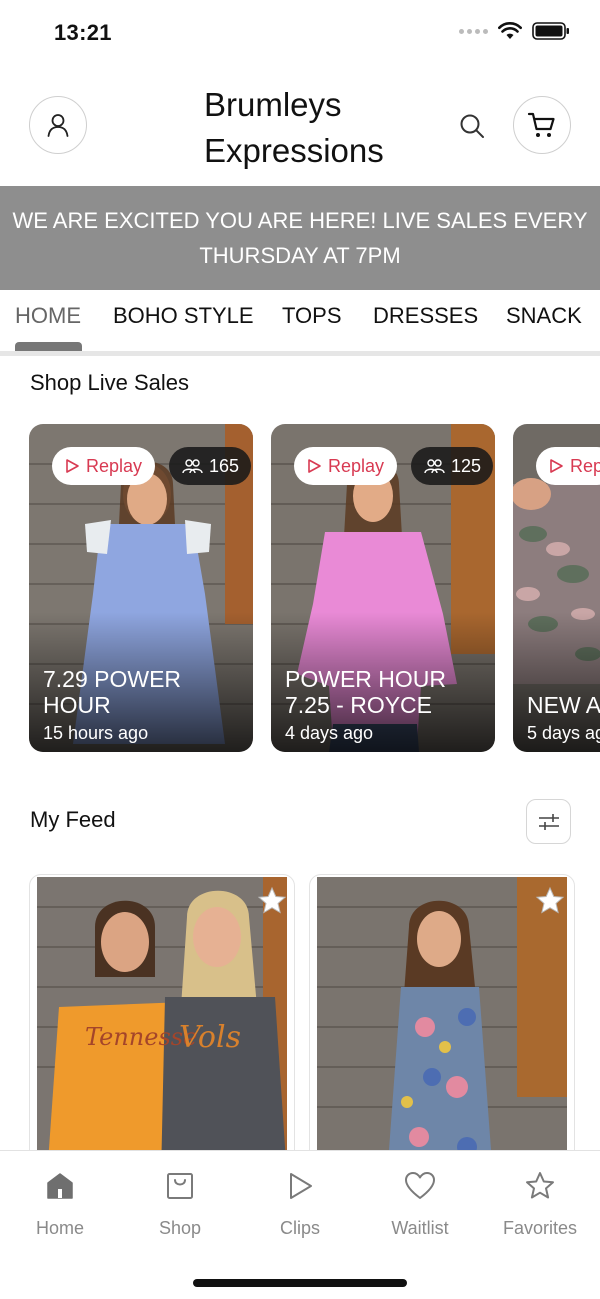  I want to click on replay-badge: Rep, so click(568, 466).